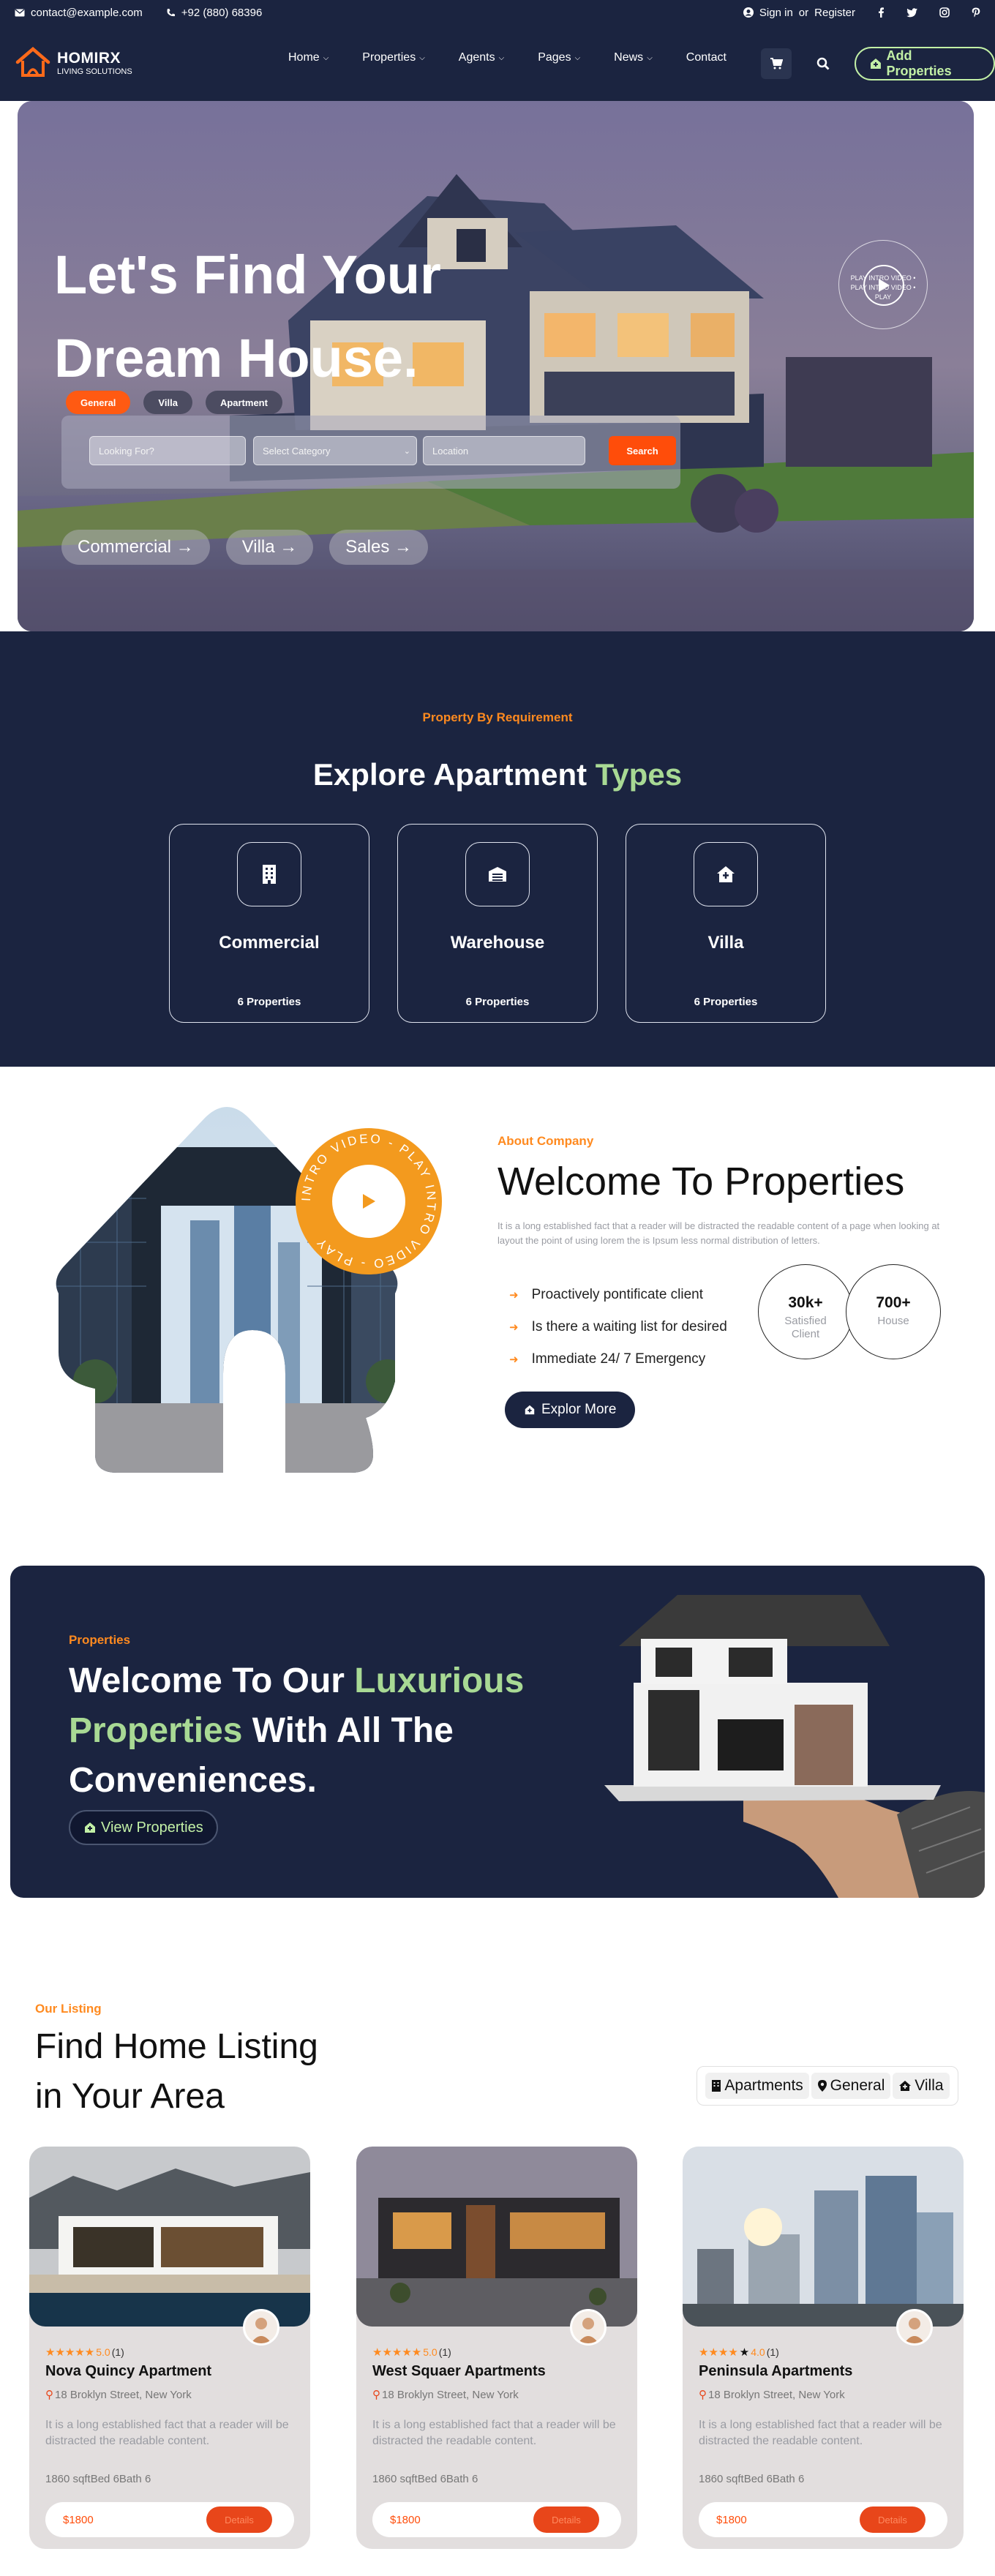 The image size is (995, 2576). Describe the element at coordinates (776, 13) in the screenshot. I see `signin-link: Sign in` at that location.